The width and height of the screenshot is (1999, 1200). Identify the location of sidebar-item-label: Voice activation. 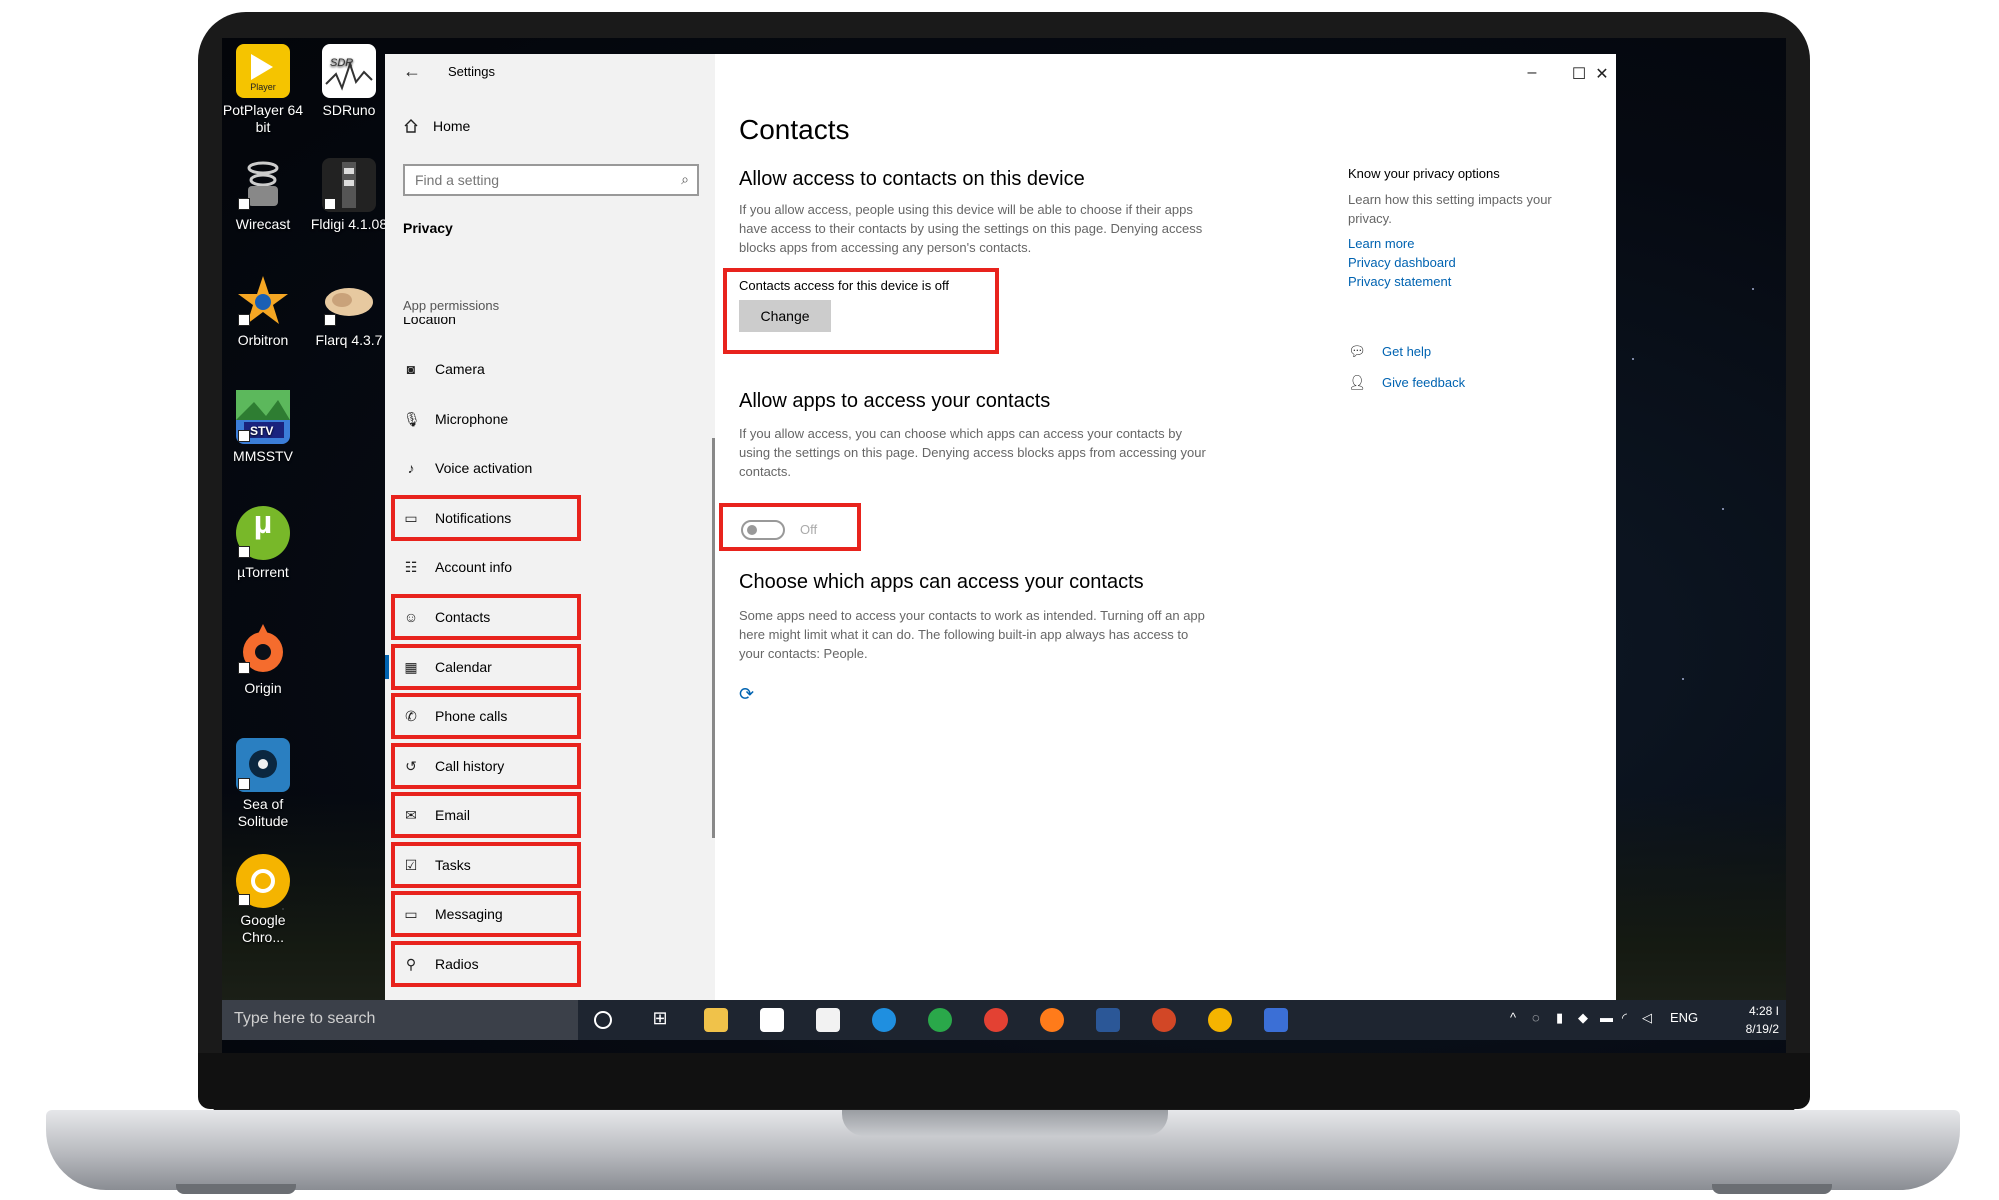
(484, 468).